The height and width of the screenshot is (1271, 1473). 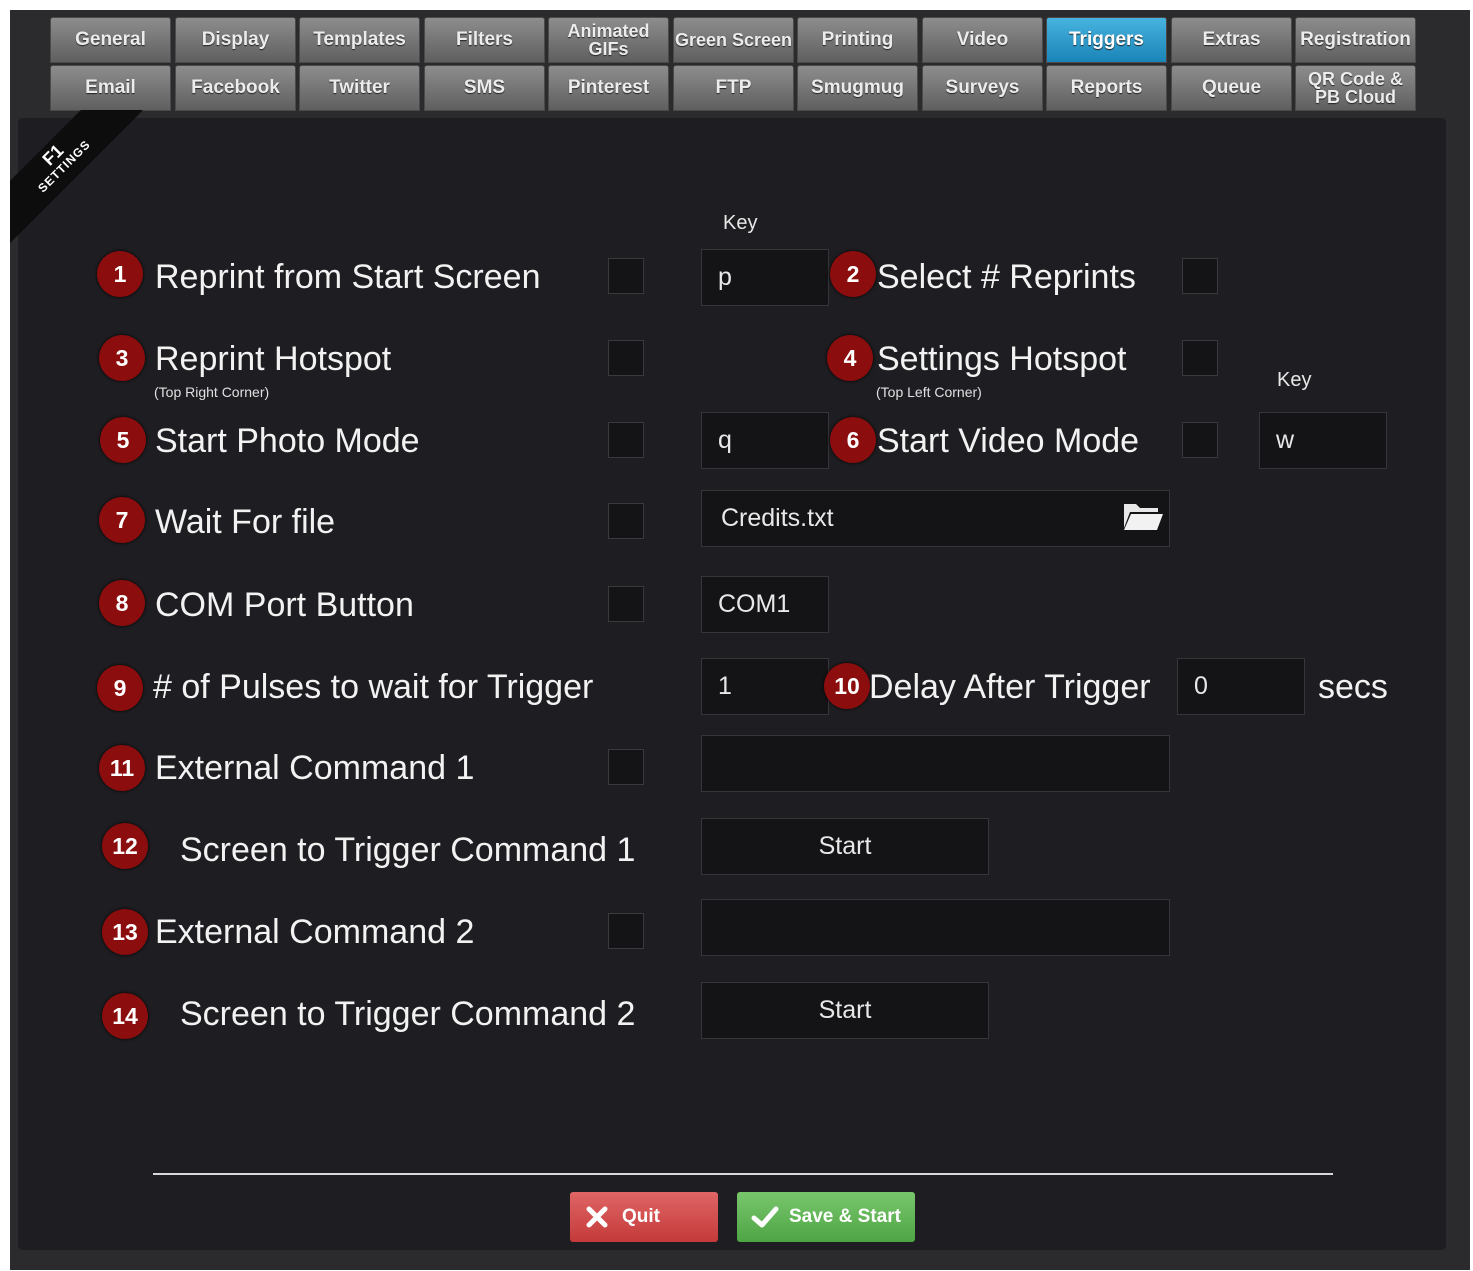 I want to click on start-photo-mode-checkbox, so click(x=626, y=440).